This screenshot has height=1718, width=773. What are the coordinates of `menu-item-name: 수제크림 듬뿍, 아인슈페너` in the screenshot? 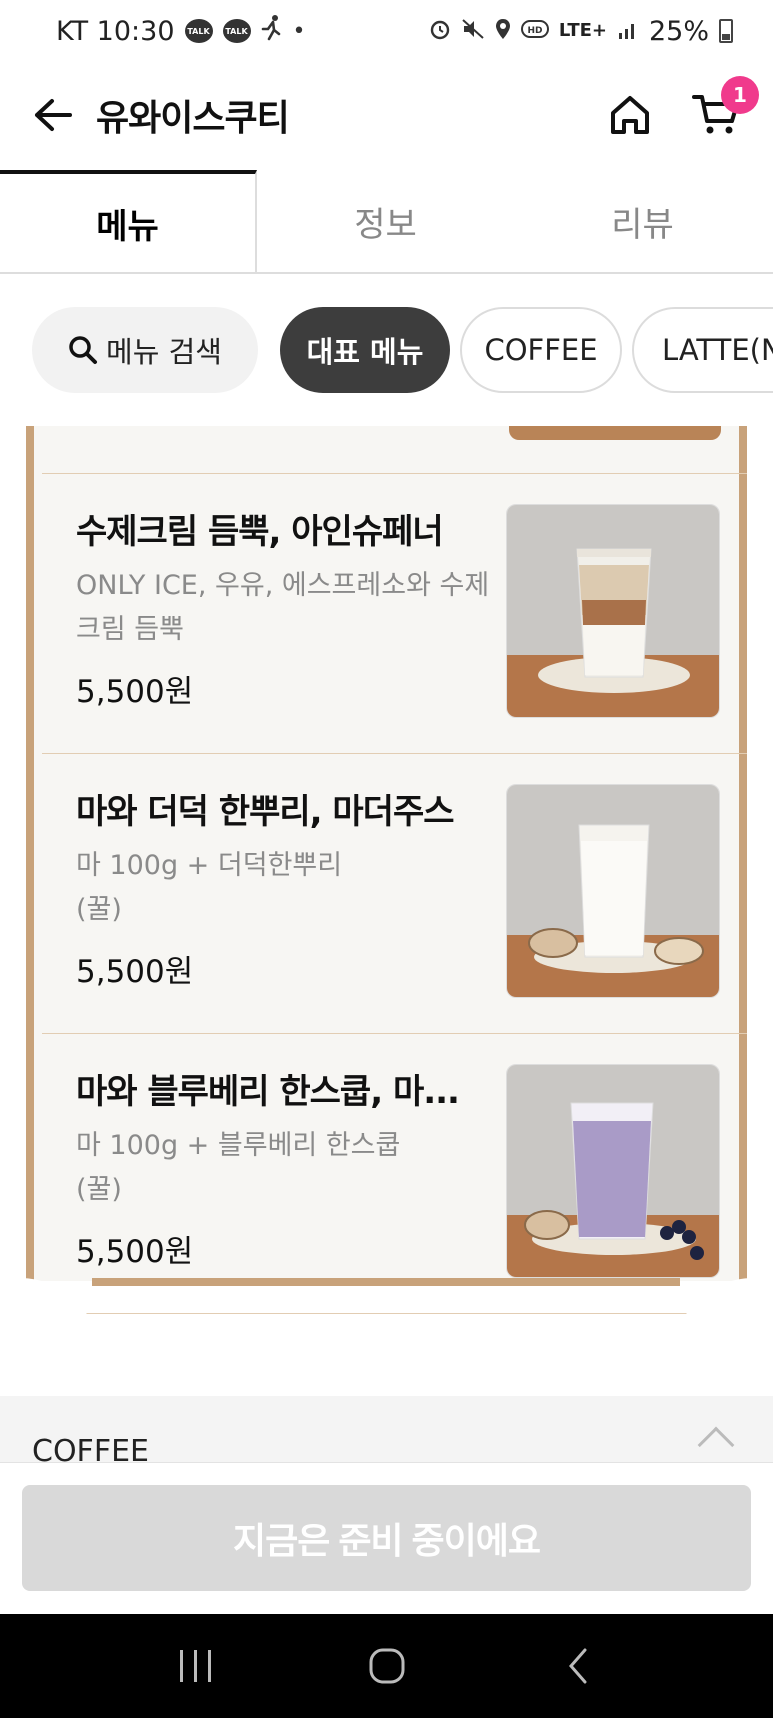 It's located at (260, 532).